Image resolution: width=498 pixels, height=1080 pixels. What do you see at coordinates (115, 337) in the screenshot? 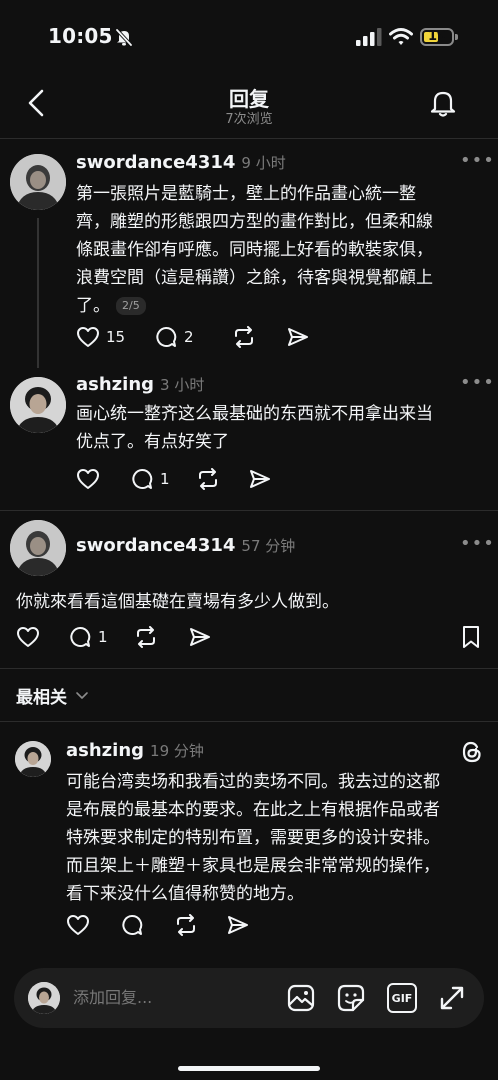
I see `like-button: 15` at bounding box center [115, 337].